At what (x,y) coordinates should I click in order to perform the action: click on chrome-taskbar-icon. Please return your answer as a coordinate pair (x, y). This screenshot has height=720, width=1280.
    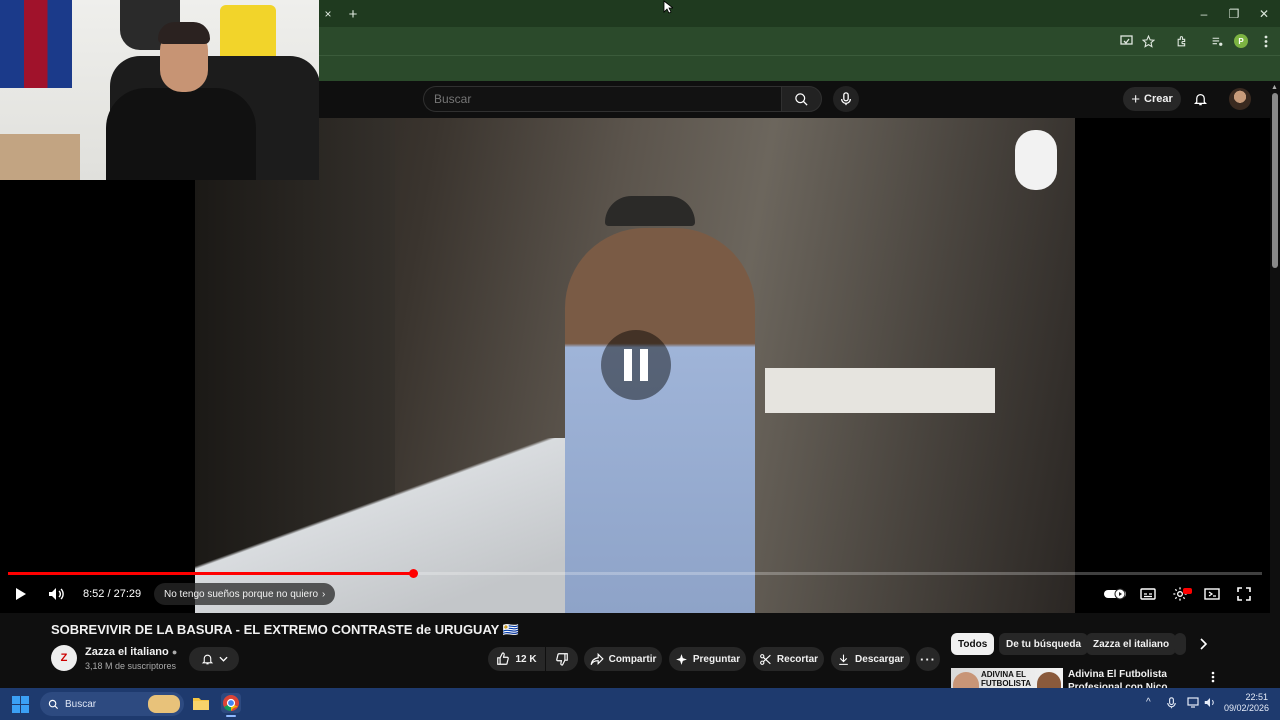
    Looking at the image, I should click on (231, 703).